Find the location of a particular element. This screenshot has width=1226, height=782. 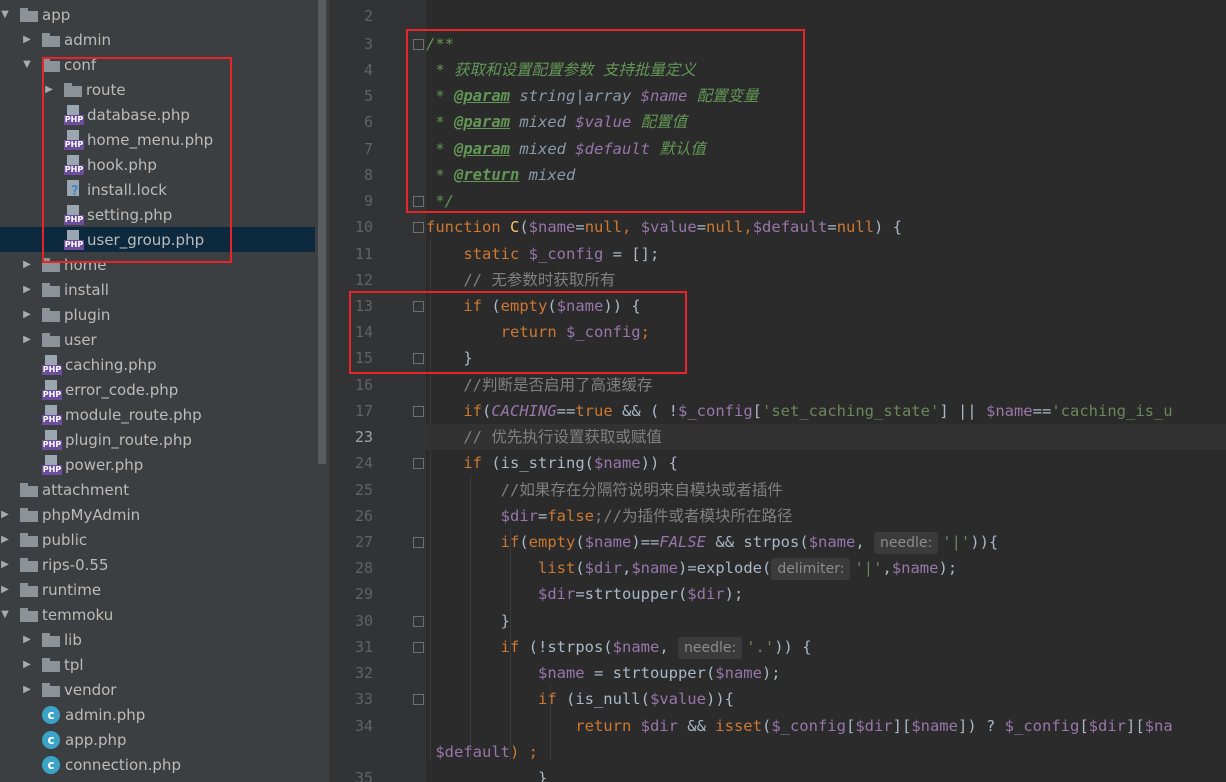

line-number: 27 is located at coordinates (363, 542).